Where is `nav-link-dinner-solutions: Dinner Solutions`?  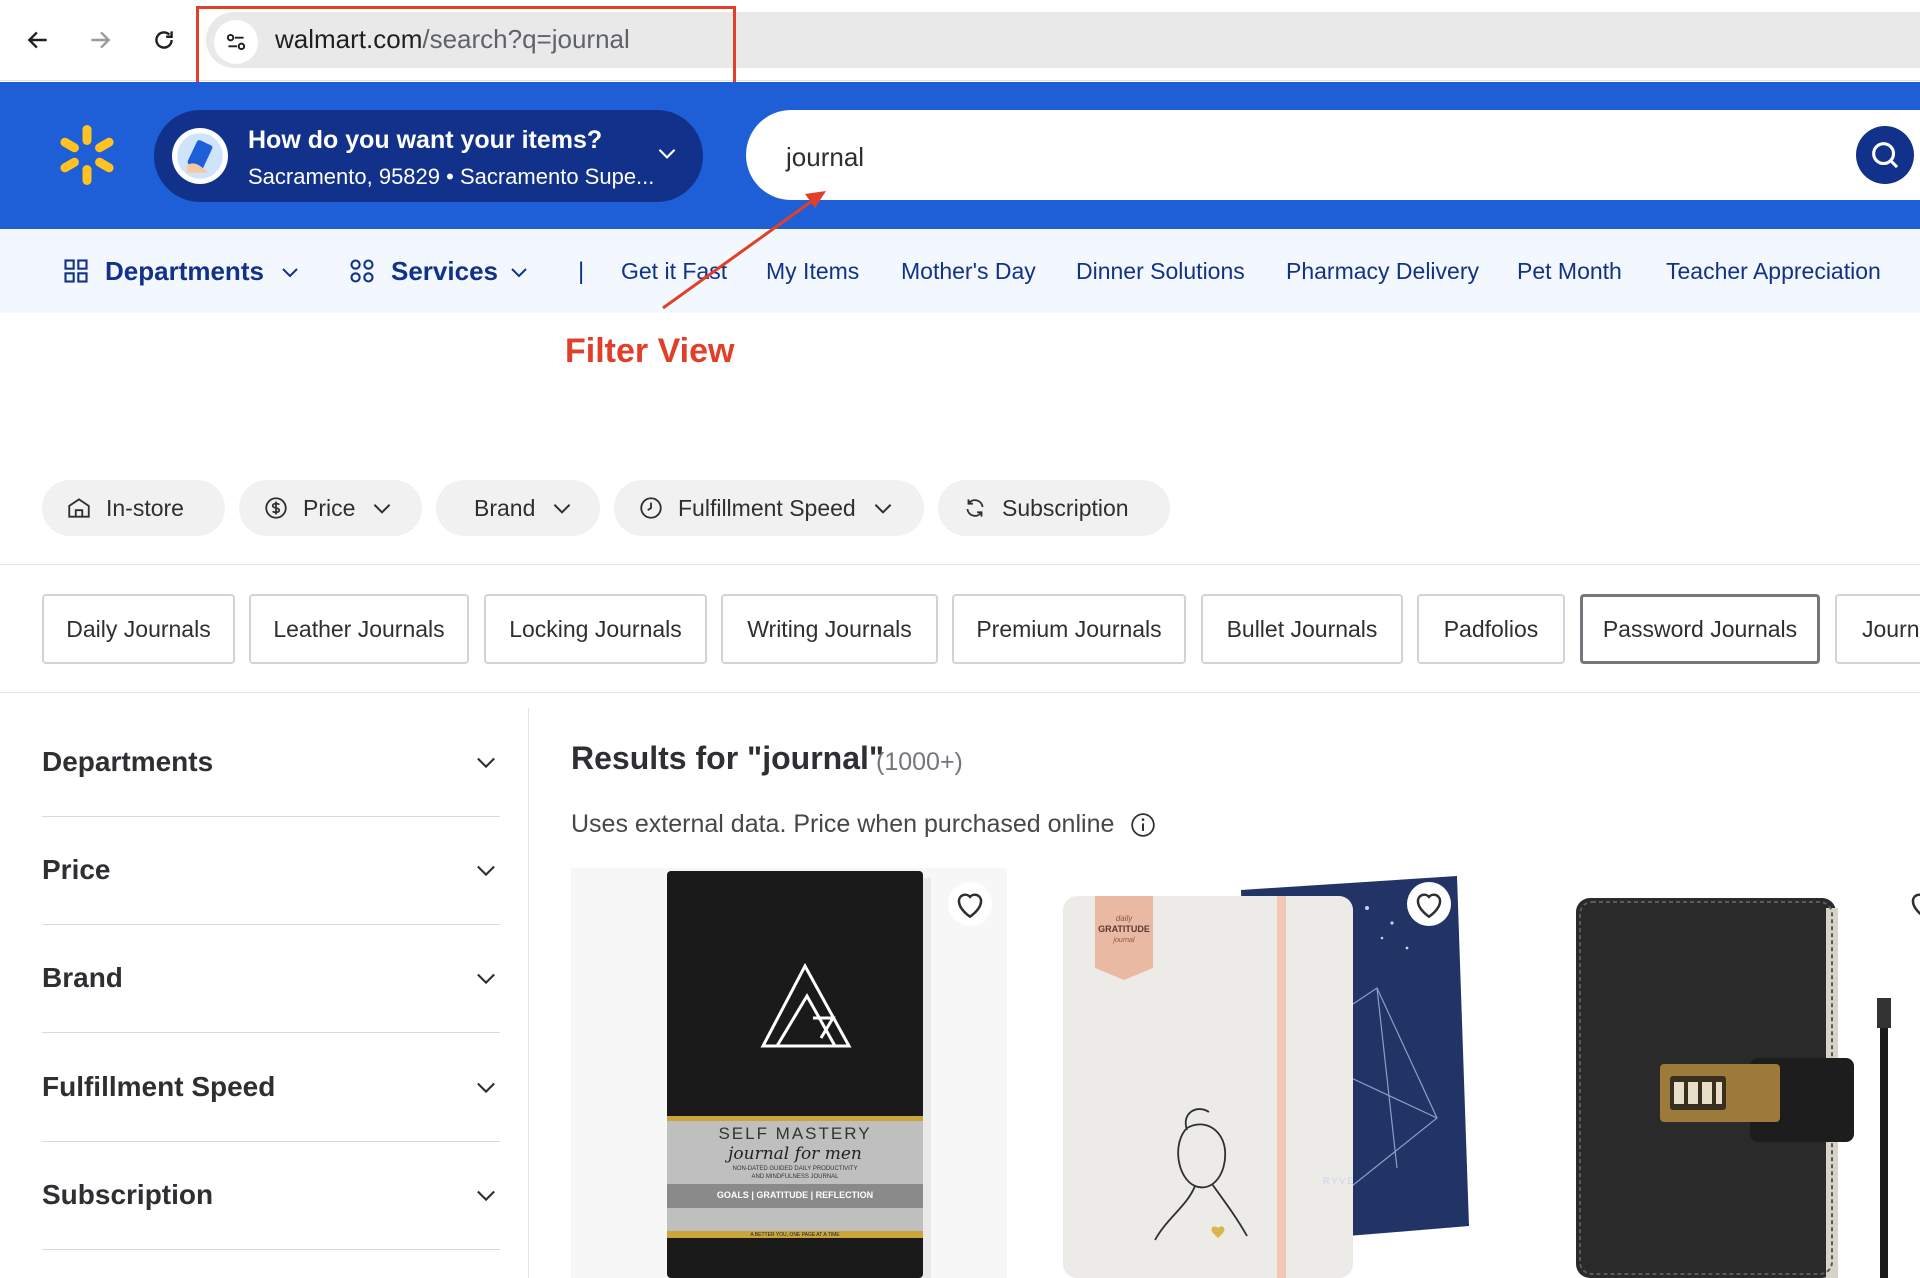
nav-link-dinner-solutions: Dinner Solutions is located at coordinates (1160, 271).